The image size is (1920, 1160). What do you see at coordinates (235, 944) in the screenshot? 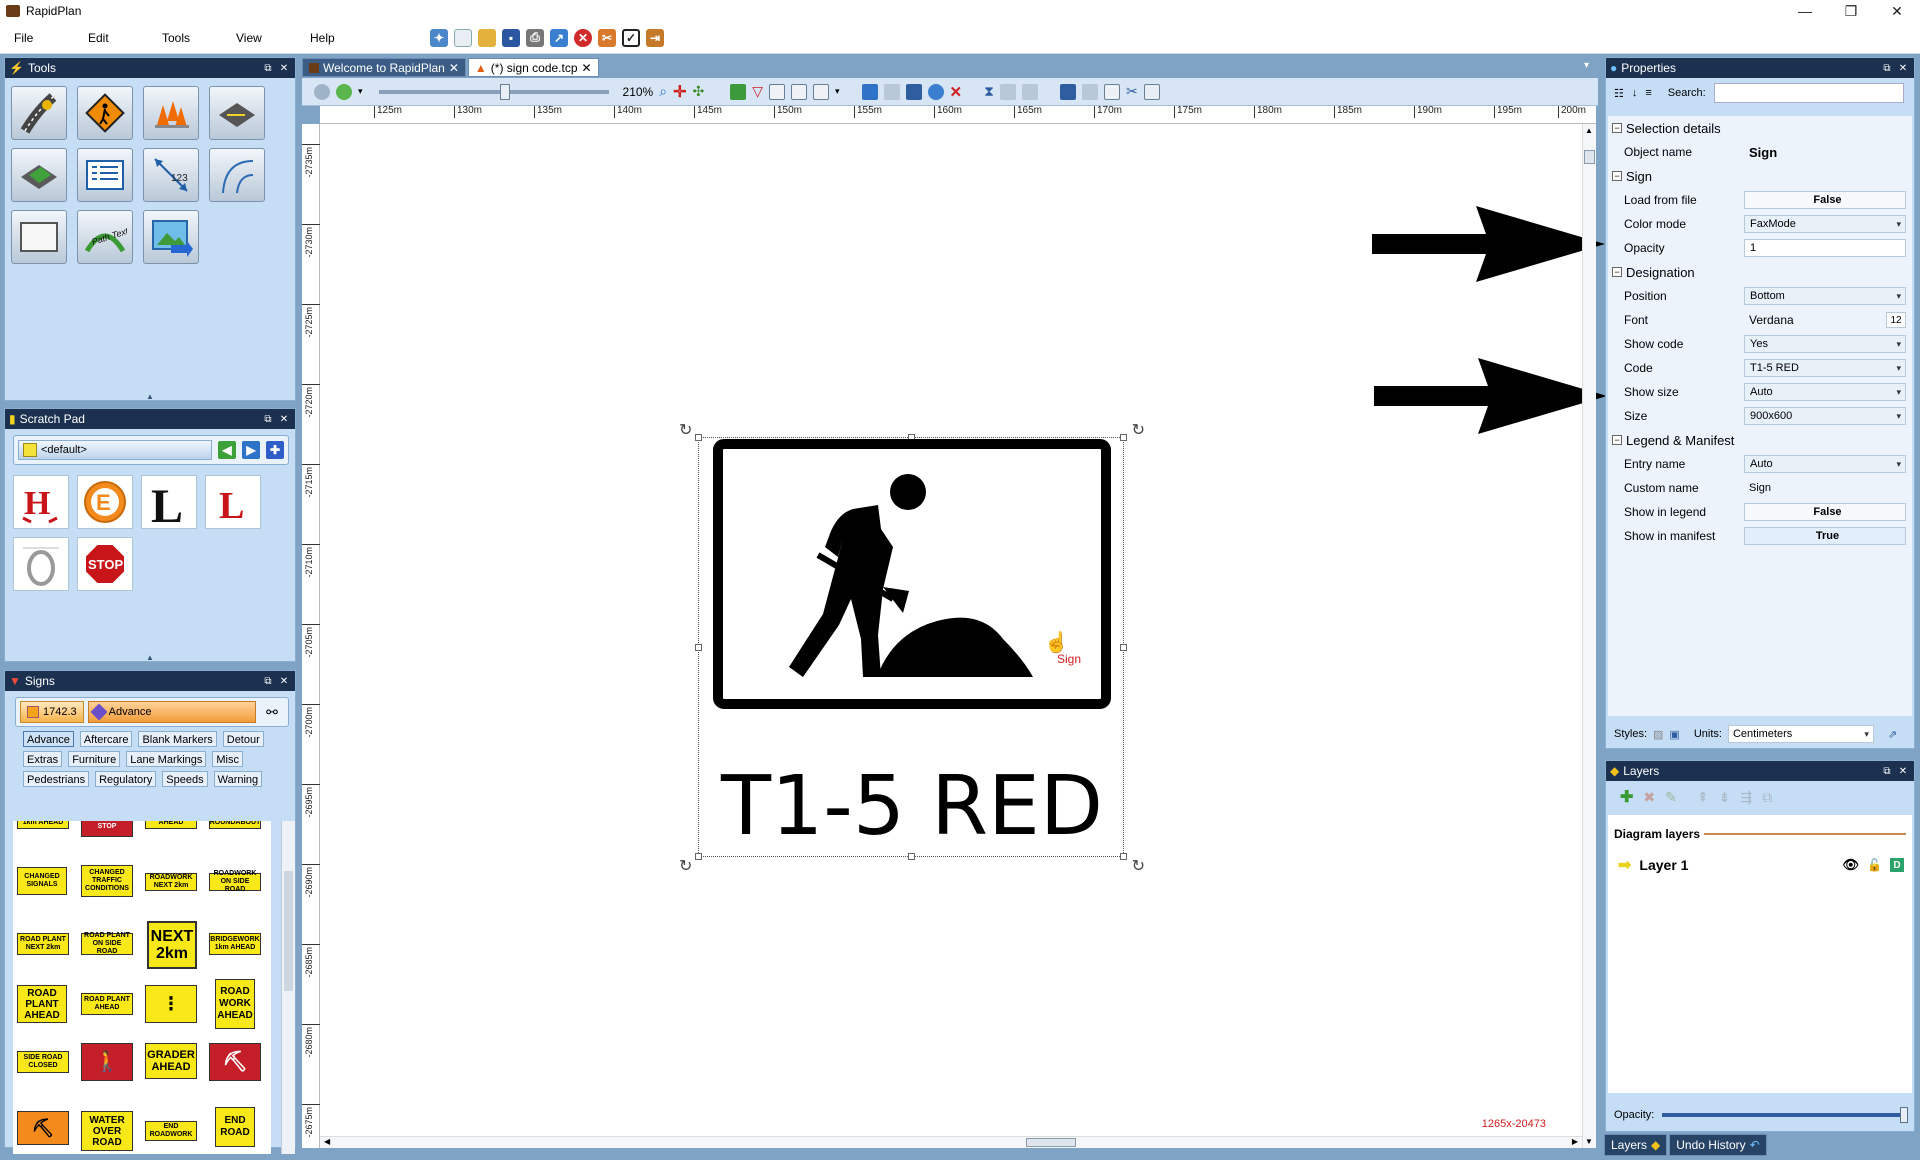
I see `sign-item: BRIDGEWORK 1km AHEAD` at bounding box center [235, 944].